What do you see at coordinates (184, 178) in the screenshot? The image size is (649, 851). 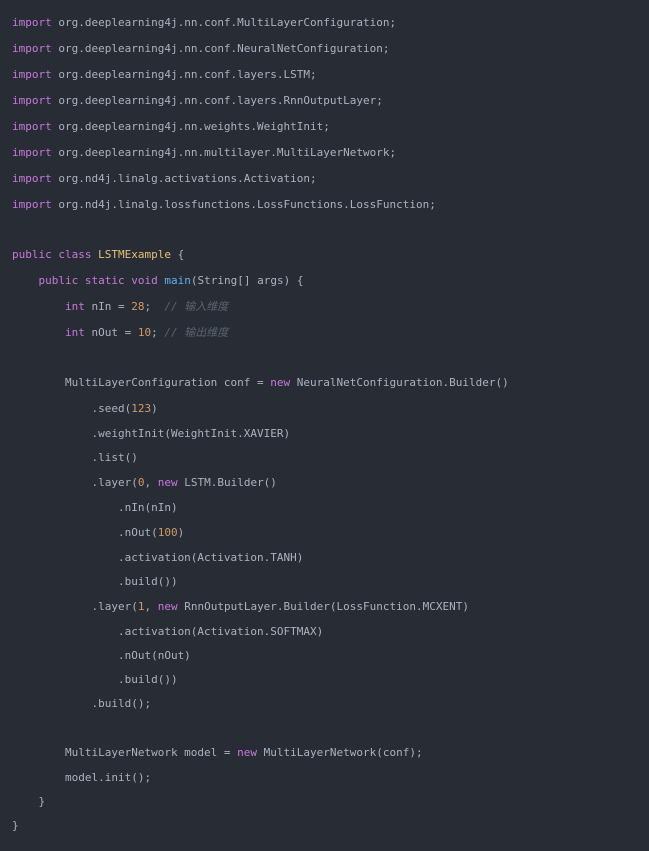 I see `code-token: org.nd4j.linalg.activations.Activation;` at bounding box center [184, 178].